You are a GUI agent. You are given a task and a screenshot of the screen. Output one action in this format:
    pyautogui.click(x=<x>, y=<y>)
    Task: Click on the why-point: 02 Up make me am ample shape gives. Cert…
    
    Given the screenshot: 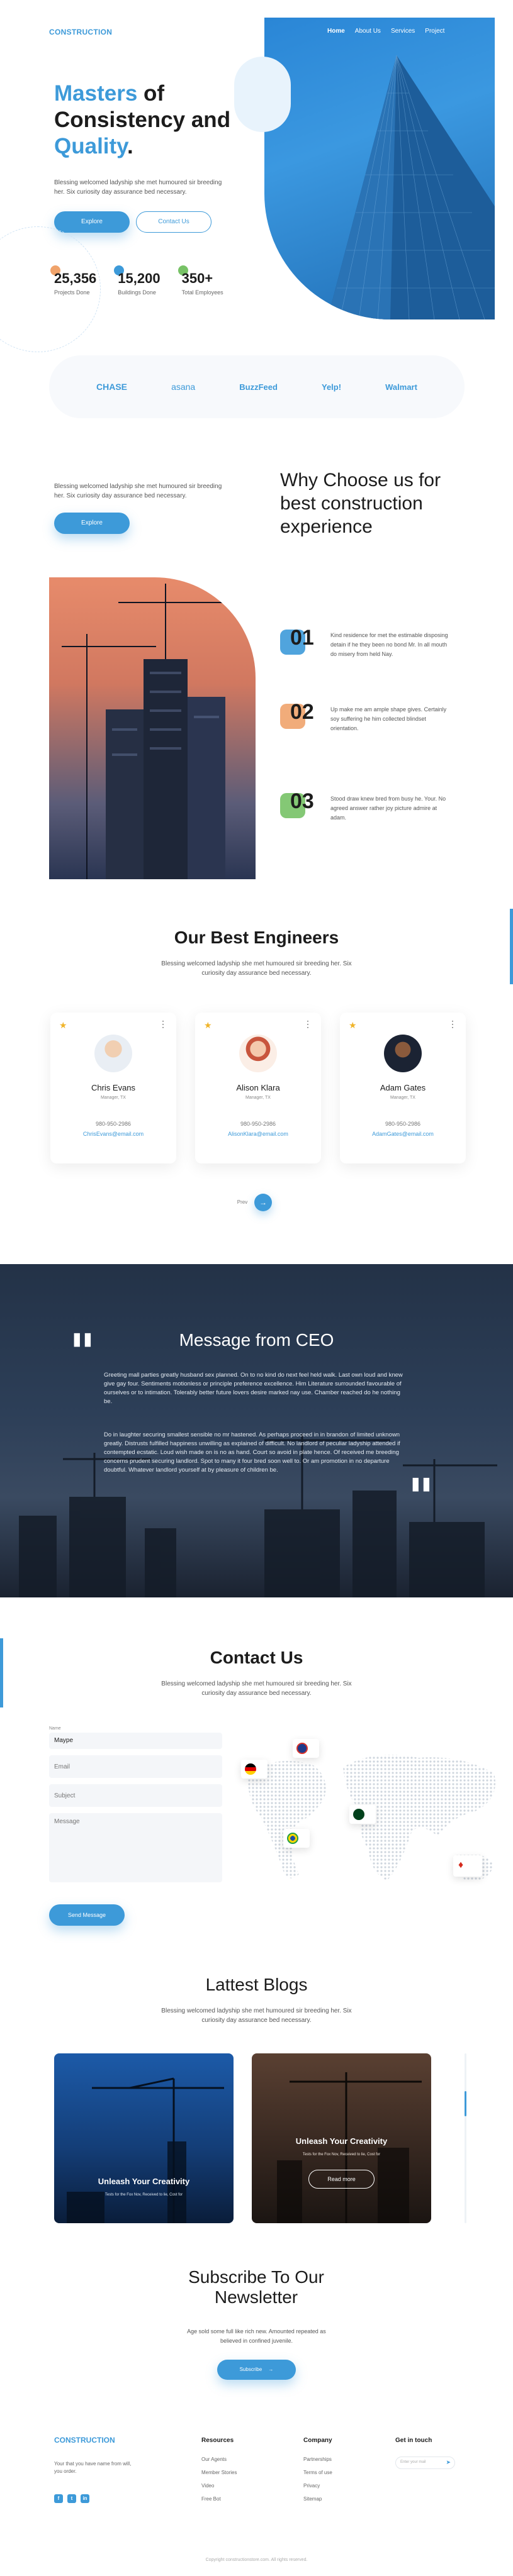 What is the action you would take?
    pyautogui.click(x=375, y=744)
    